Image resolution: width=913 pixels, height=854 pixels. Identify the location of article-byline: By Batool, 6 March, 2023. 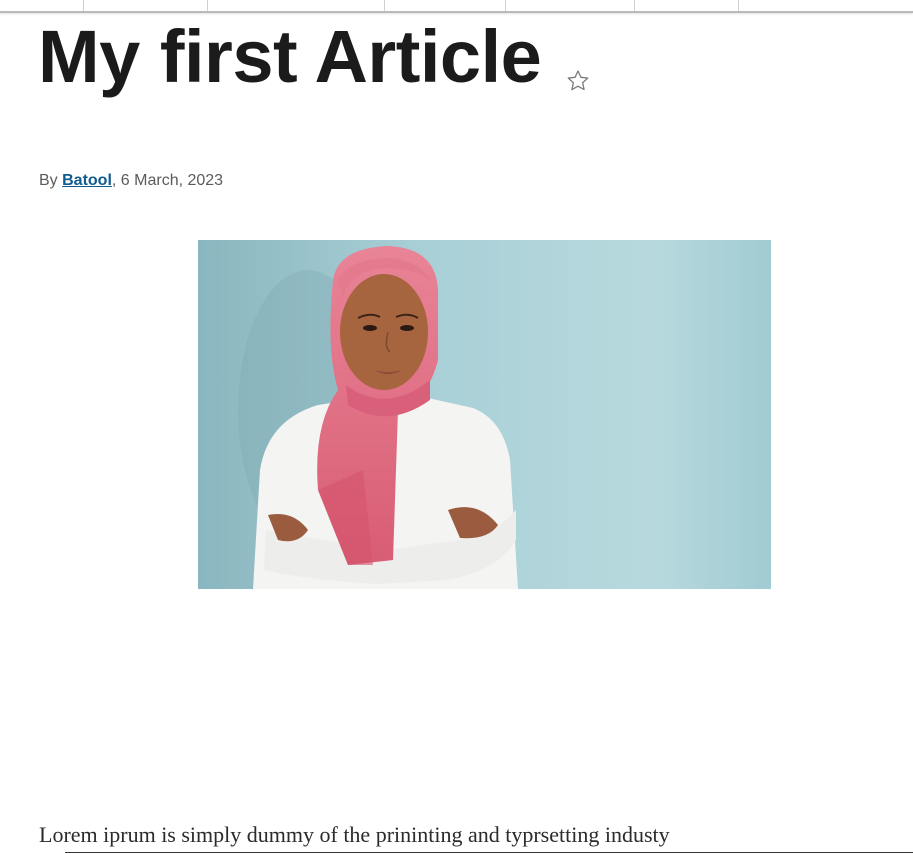
(131, 181).